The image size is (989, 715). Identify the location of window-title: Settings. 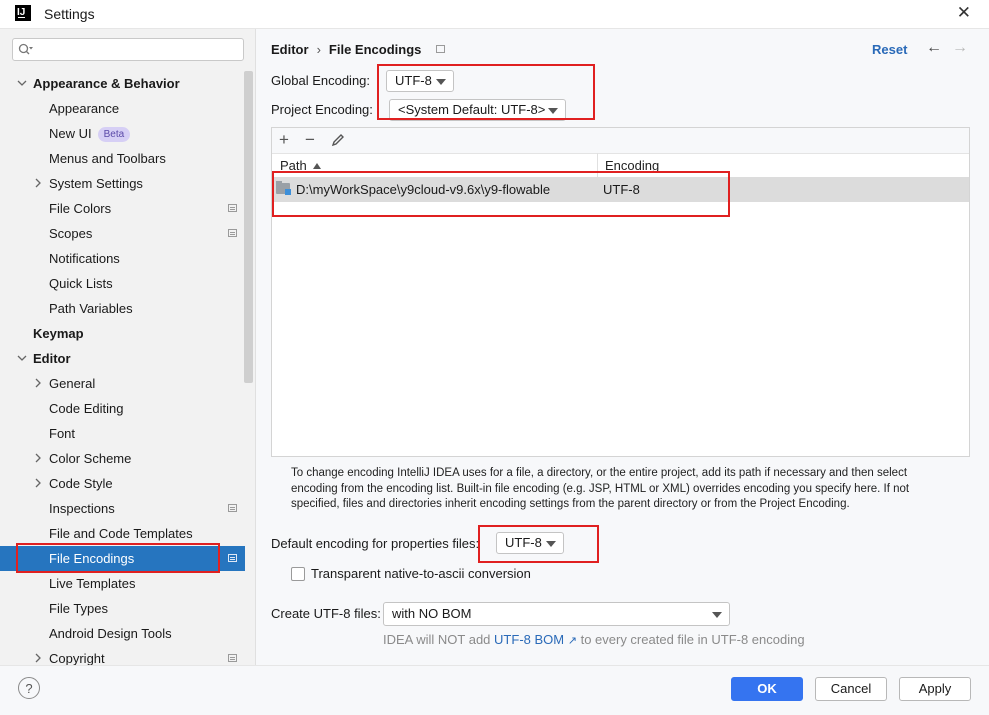
(69, 14).